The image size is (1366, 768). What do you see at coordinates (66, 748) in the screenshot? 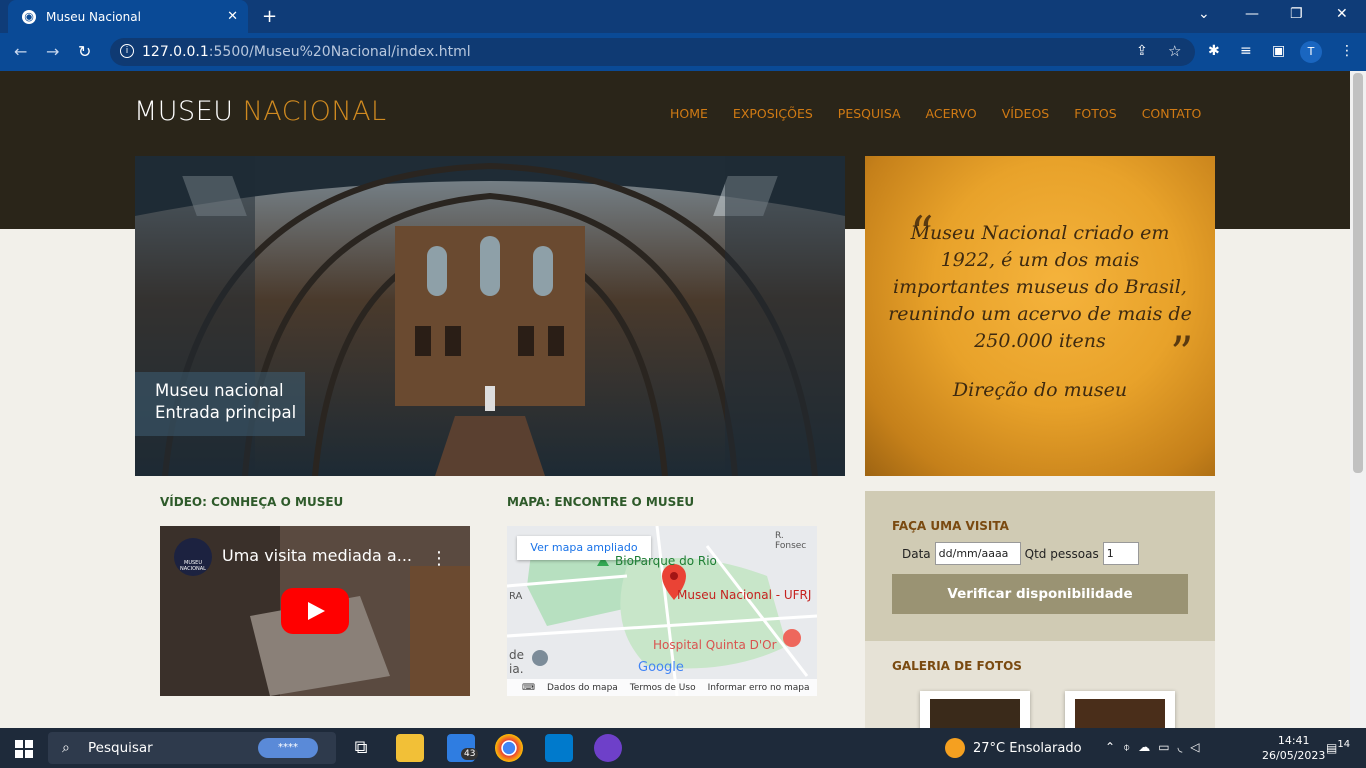
I see `search-icon: ⌕` at bounding box center [66, 748].